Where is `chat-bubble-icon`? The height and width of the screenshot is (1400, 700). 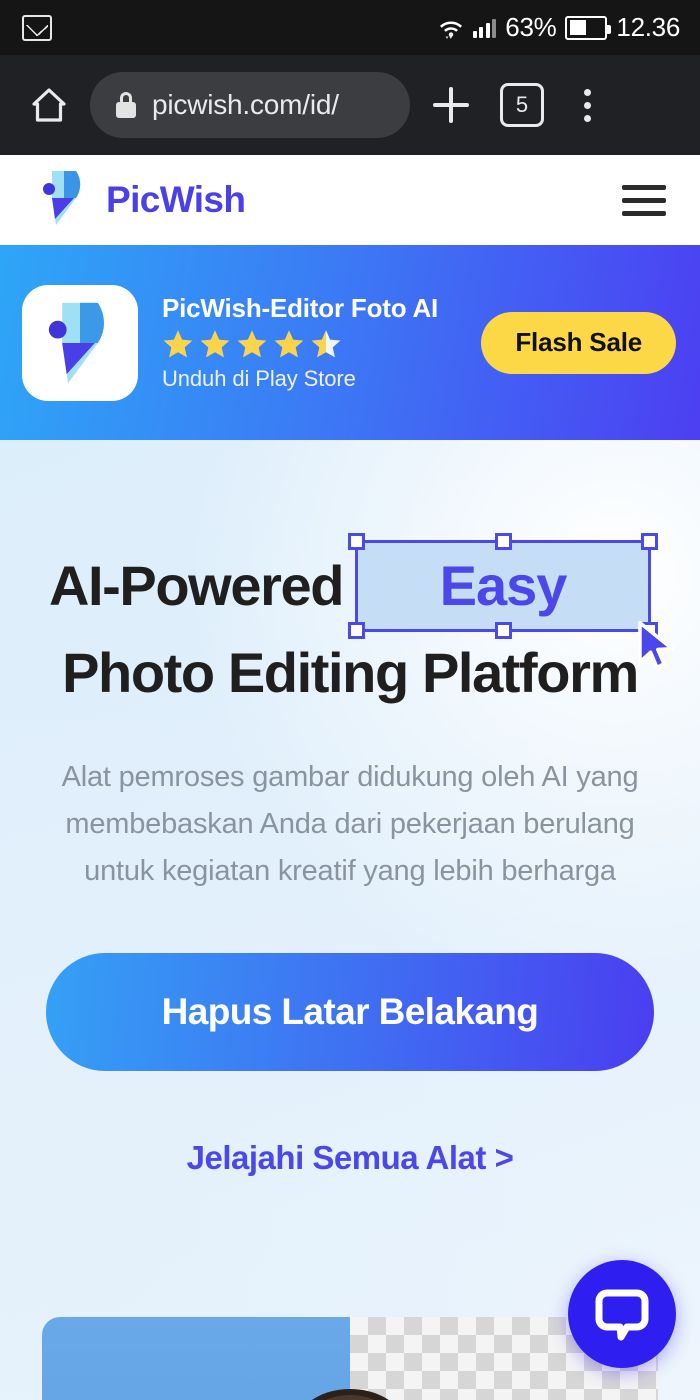 chat-bubble-icon is located at coordinates (622, 1315).